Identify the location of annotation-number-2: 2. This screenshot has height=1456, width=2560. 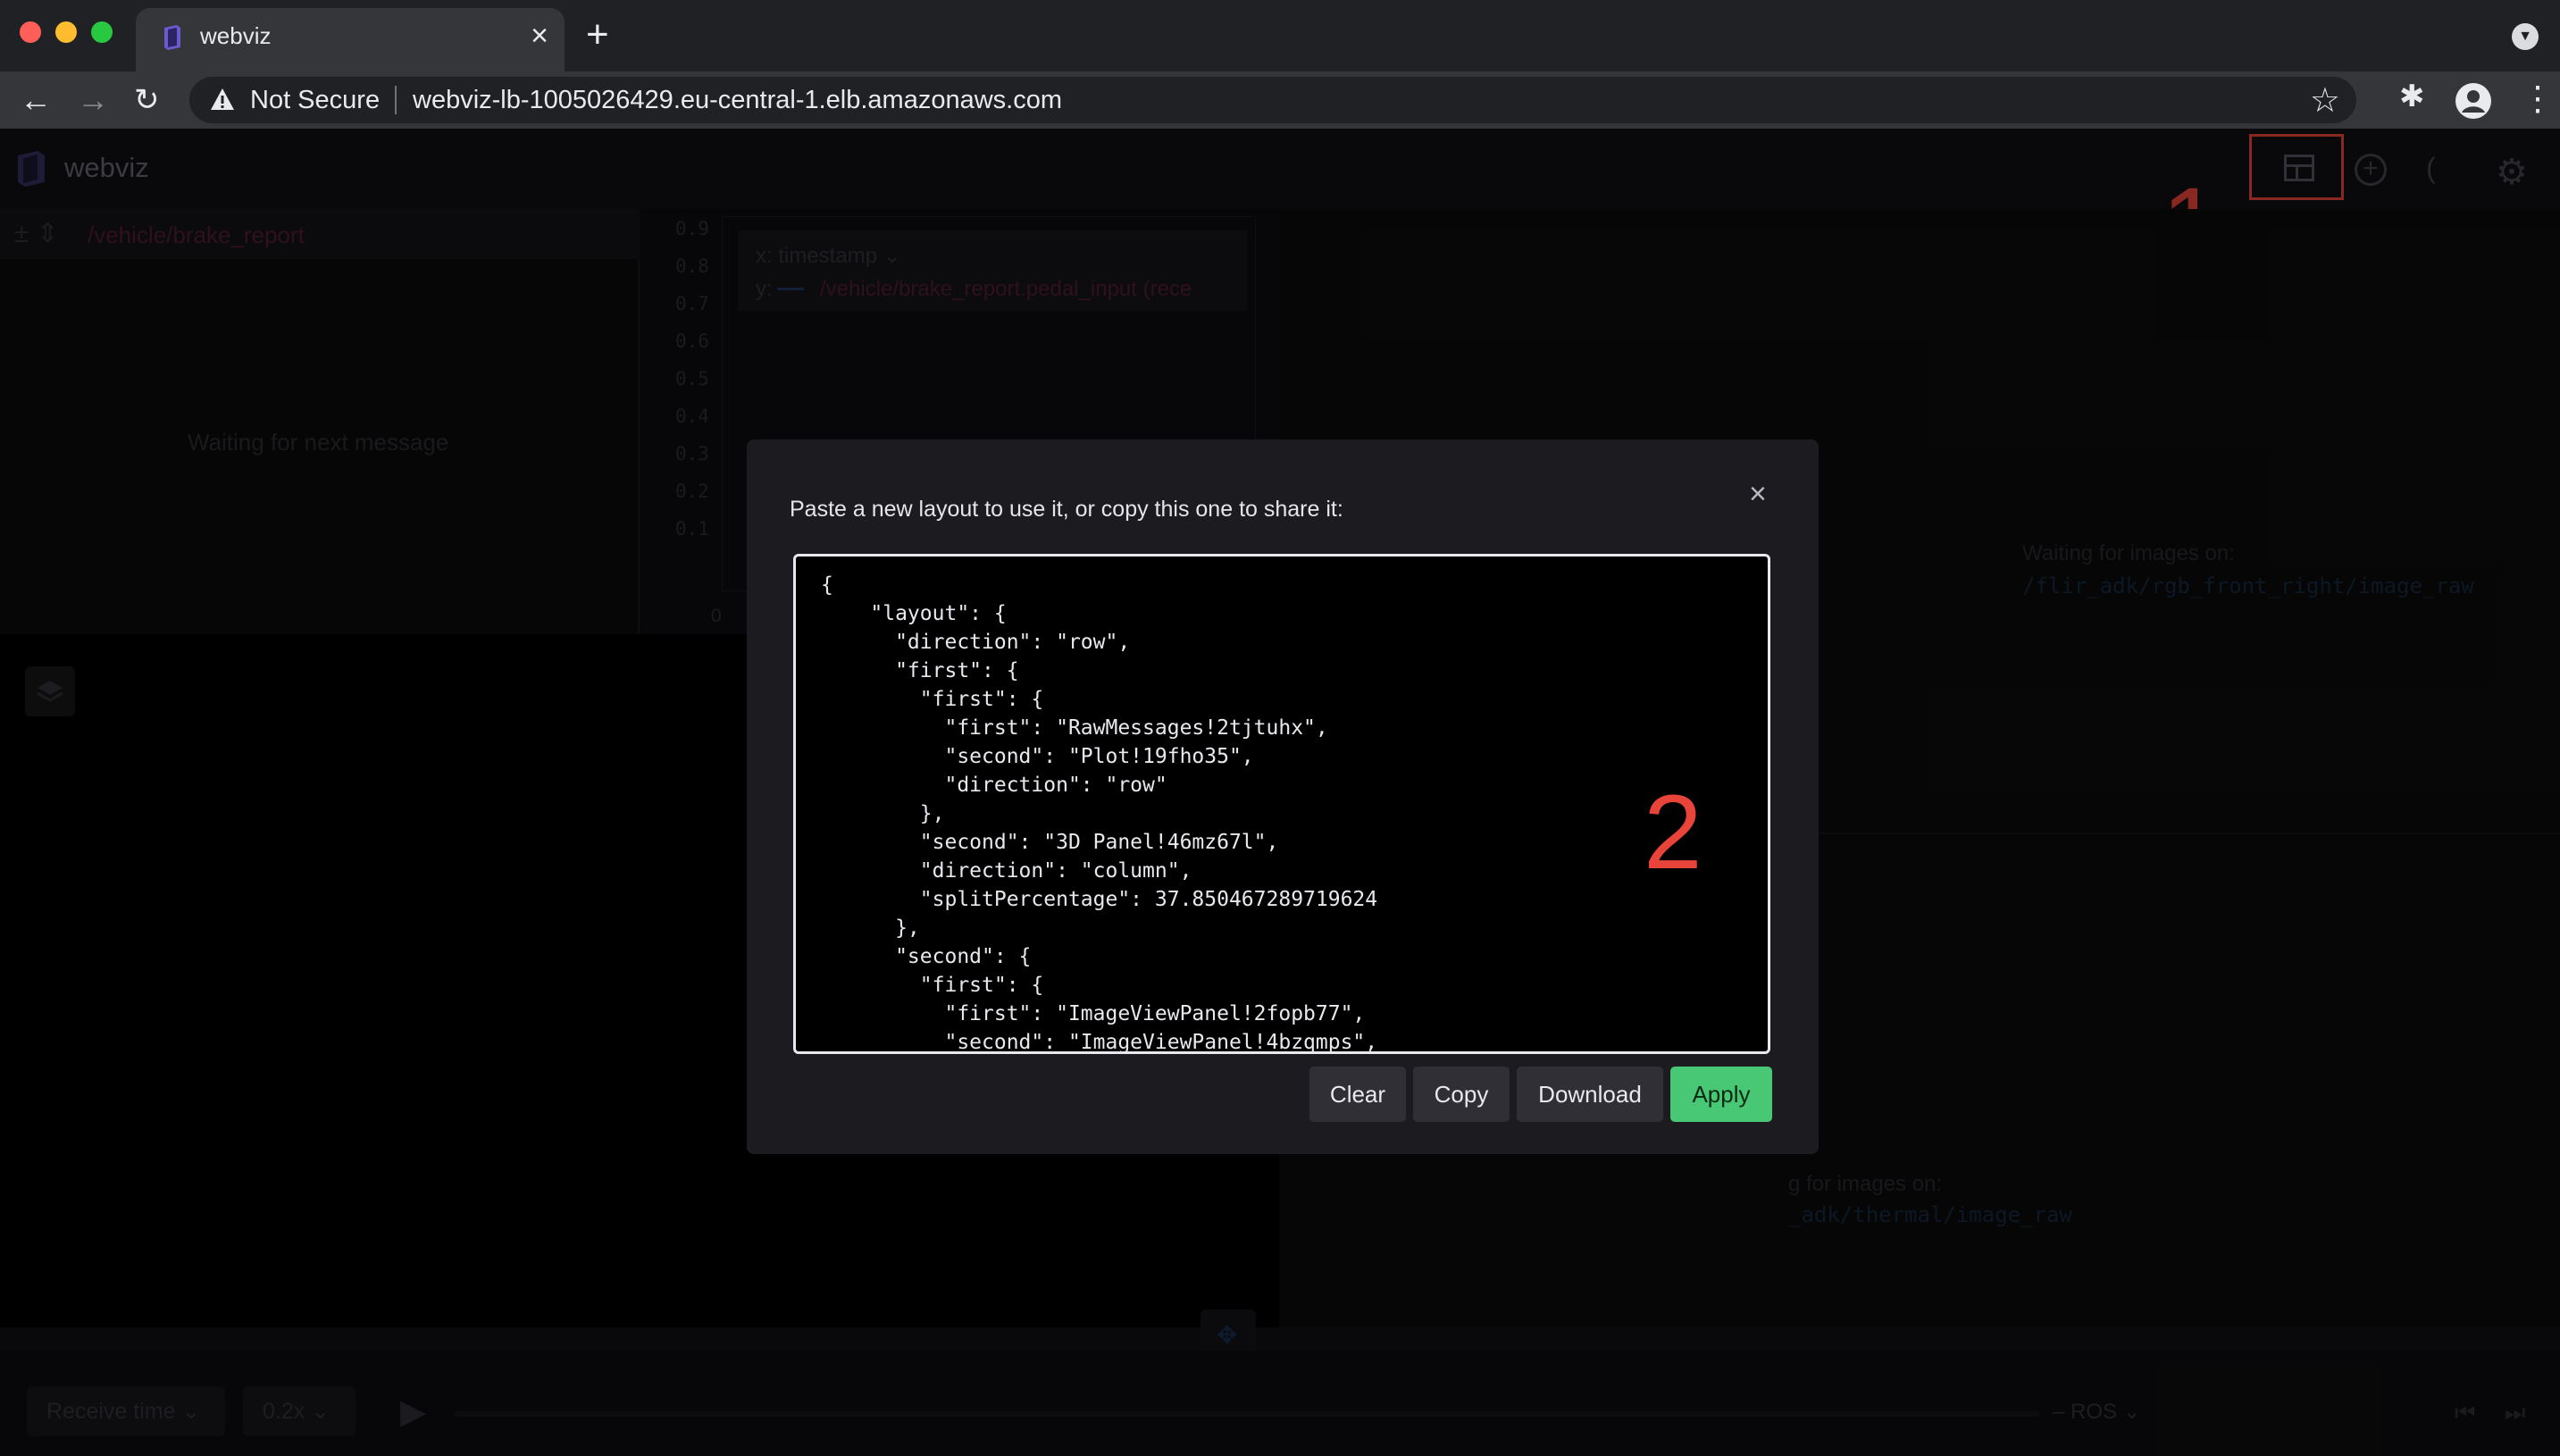
(1673, 832).